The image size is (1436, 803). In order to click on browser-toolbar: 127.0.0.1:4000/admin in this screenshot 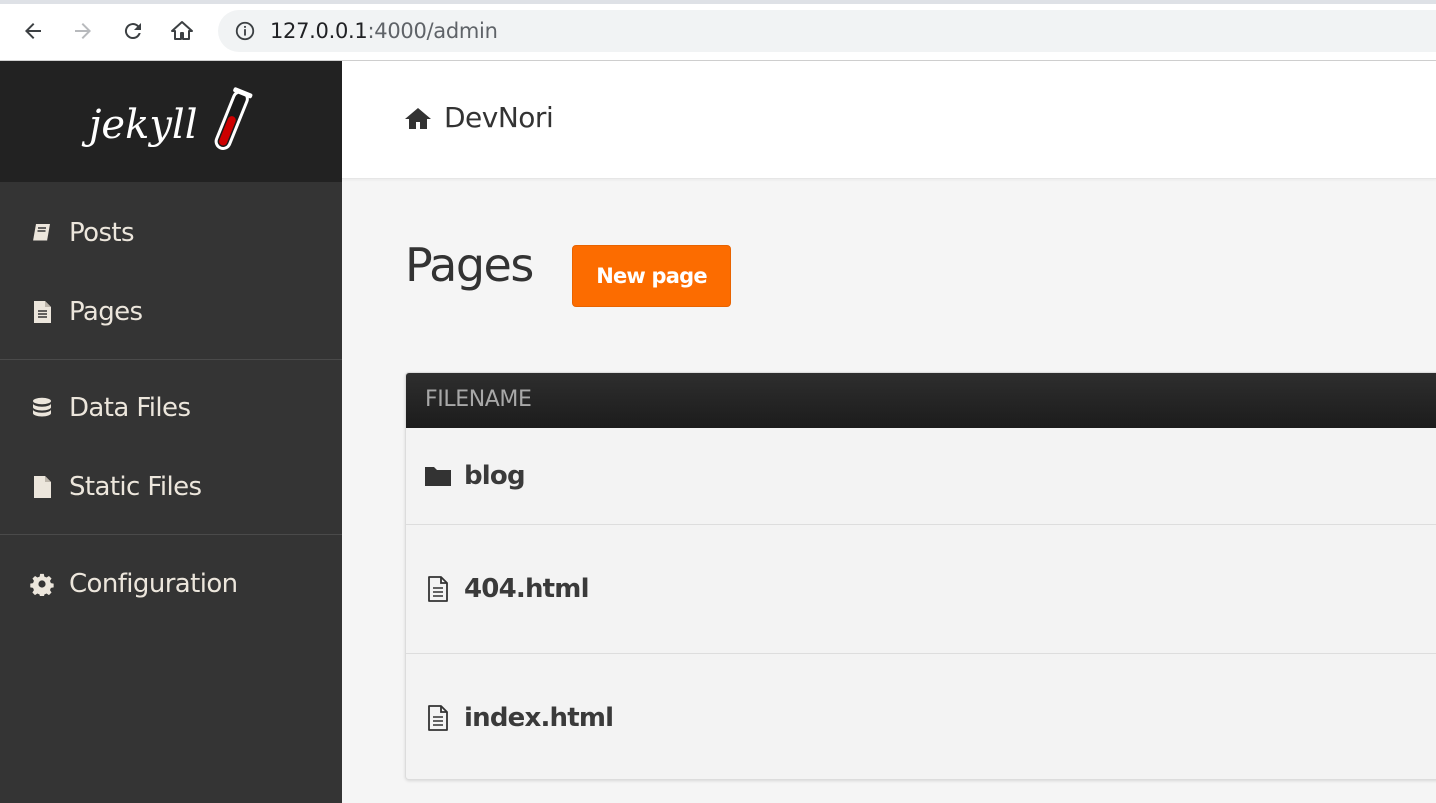, I will do `click(718, 30)`.